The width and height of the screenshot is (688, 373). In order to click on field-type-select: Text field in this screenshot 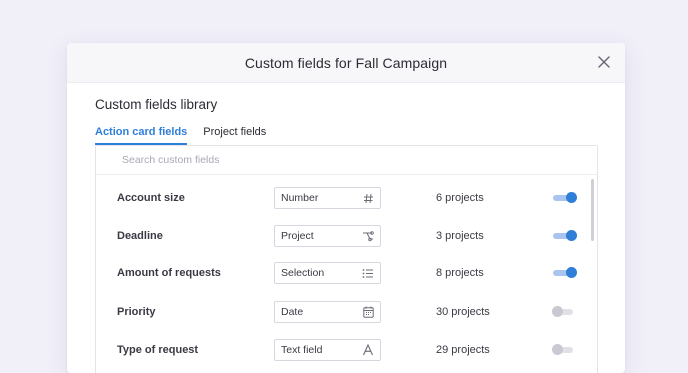, I will do `click(327, 350)`.